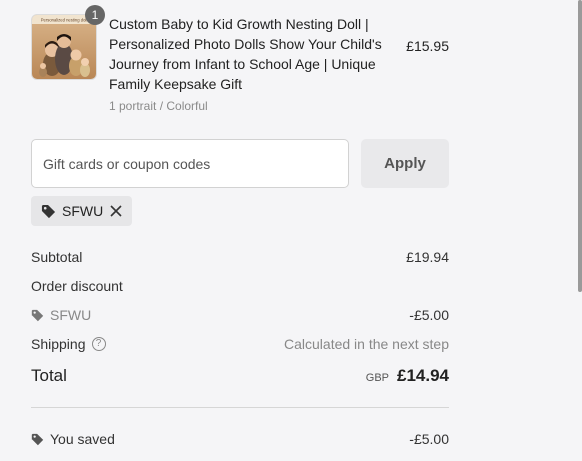 Image resolution: width=582 pixels, height=461 pixels. I want to click on shipping-value: Calculated in the next step, so click(366, 344).